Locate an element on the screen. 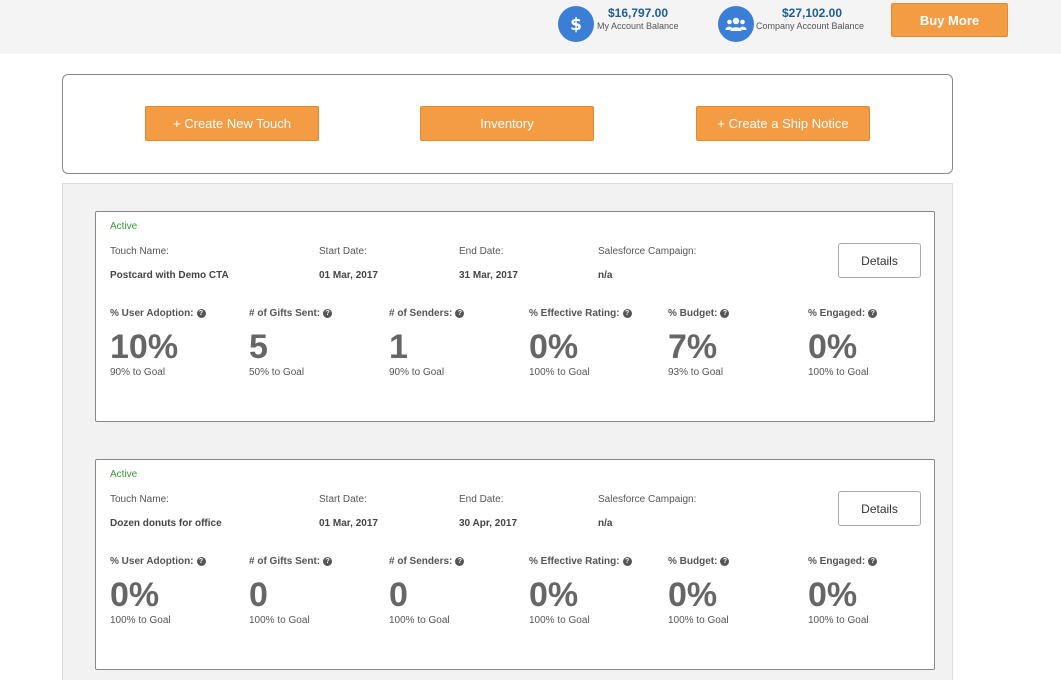 The width and height of the screenshot is (1061, 680). create-ship-notice-button: + Create a Ship Notice is located at coordinates (783, 123).